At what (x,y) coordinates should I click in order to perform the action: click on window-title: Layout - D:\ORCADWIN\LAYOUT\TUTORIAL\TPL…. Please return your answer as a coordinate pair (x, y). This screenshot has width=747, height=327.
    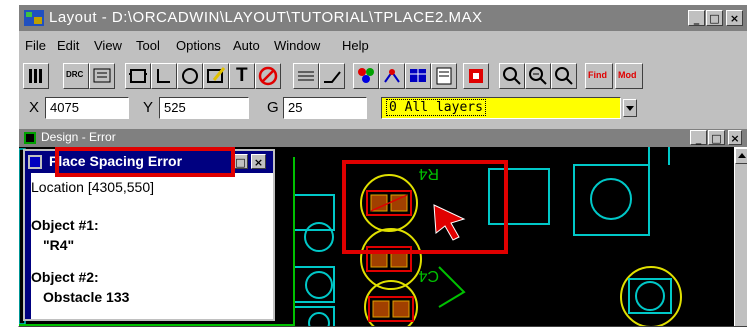
    Looking at the image, I should click on (266, 17).